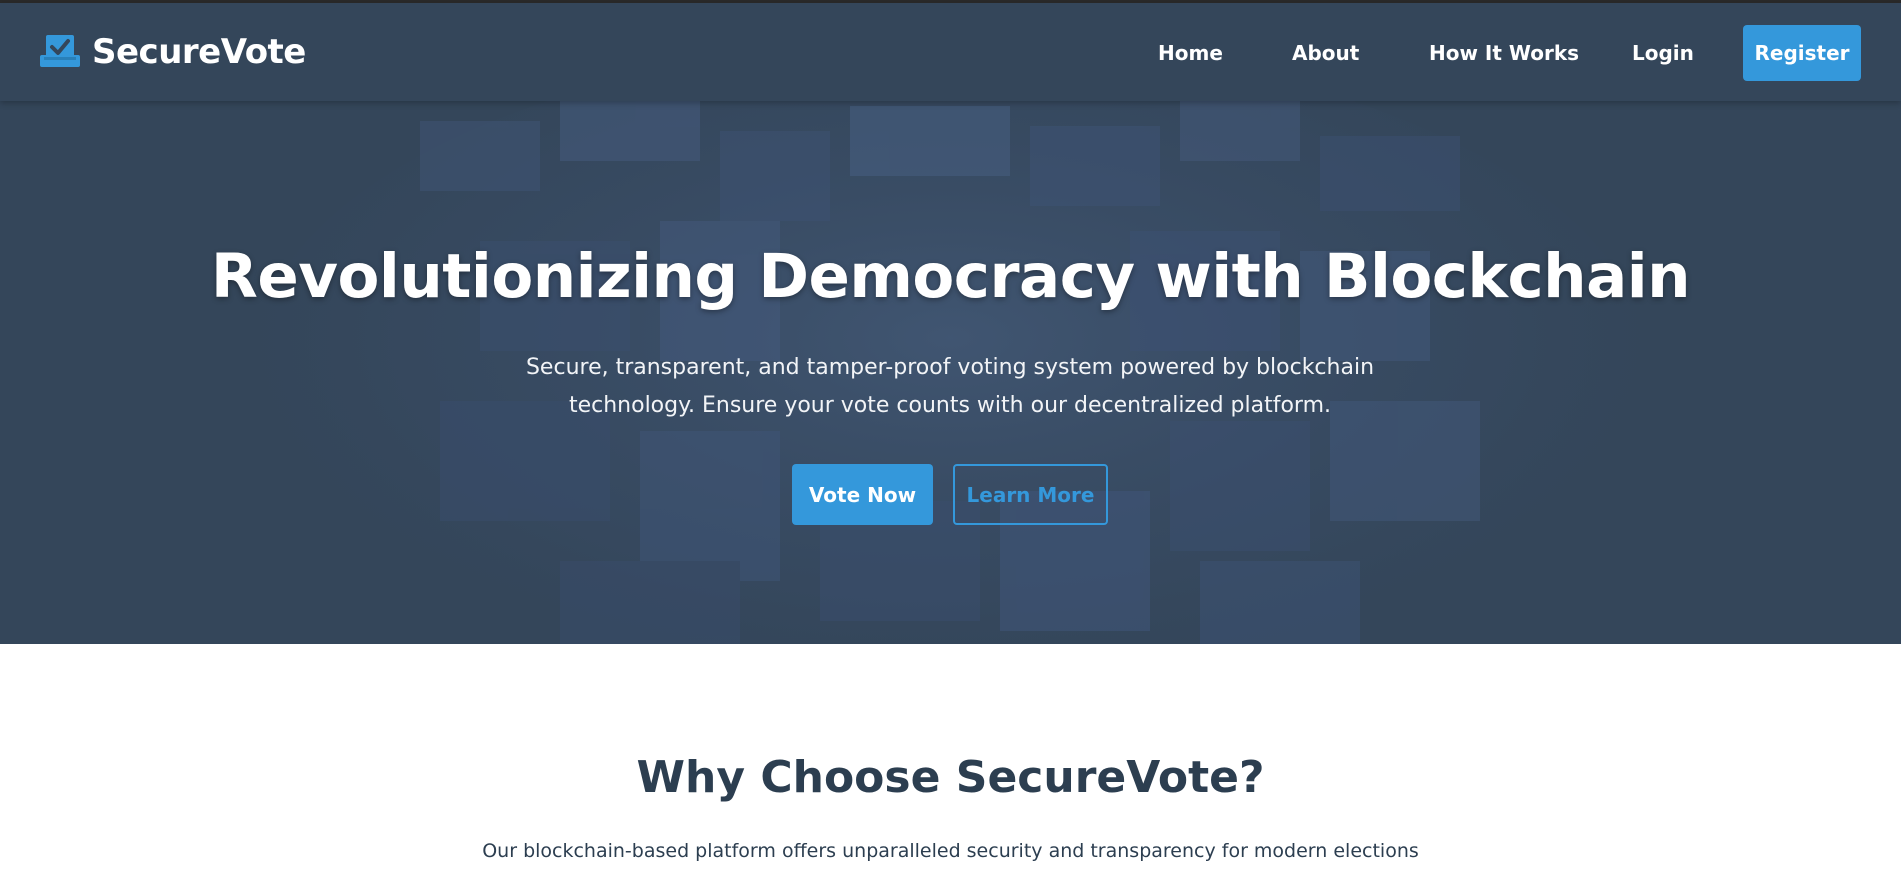 The height and width of the screenshot is (876, 1901). Describe the element at coordinates (60, 51) in the screenshot. I see `ballot-check-icon` at that location.